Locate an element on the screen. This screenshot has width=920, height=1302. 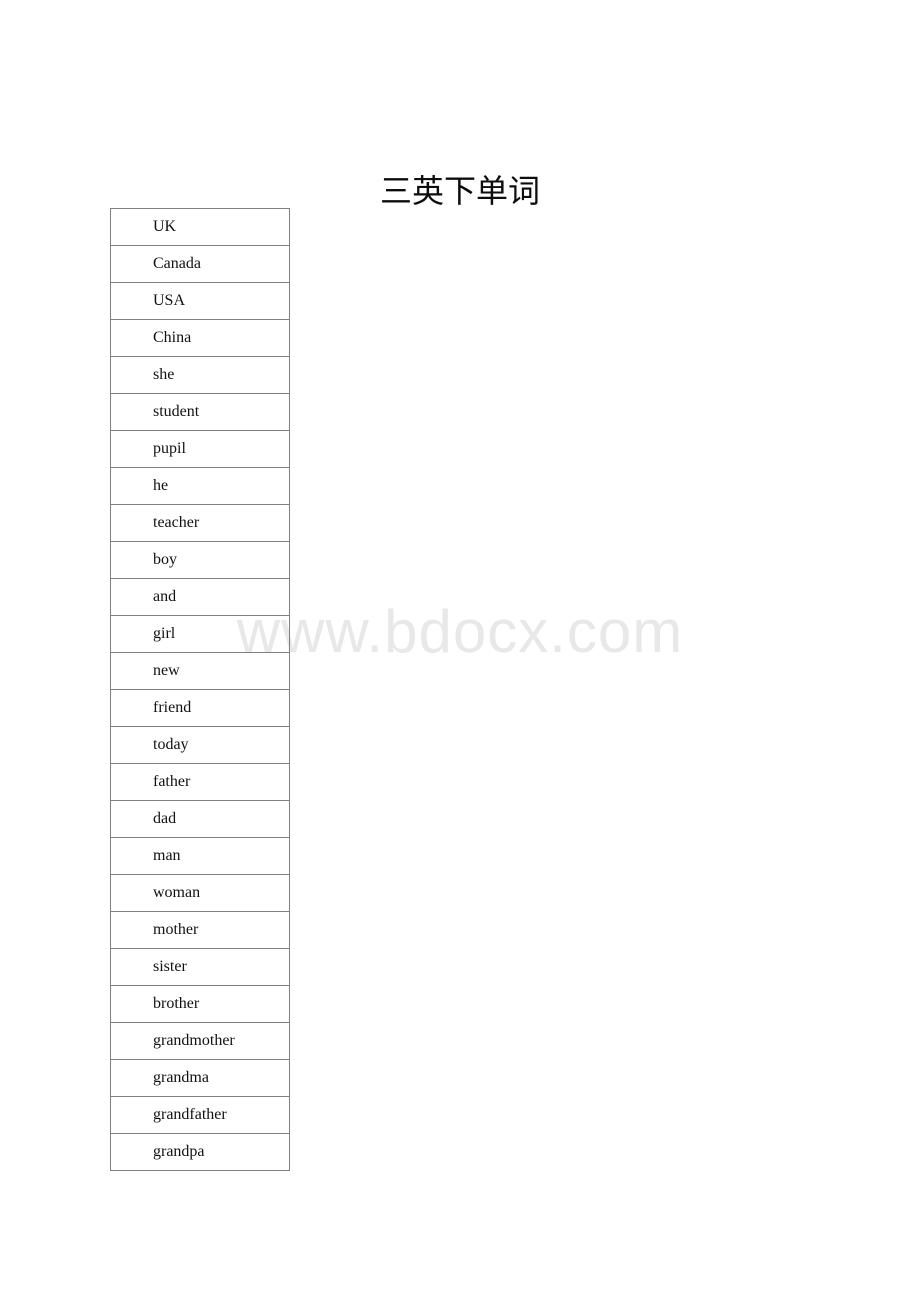
table-row: girl is located at coordinates (200, 634).